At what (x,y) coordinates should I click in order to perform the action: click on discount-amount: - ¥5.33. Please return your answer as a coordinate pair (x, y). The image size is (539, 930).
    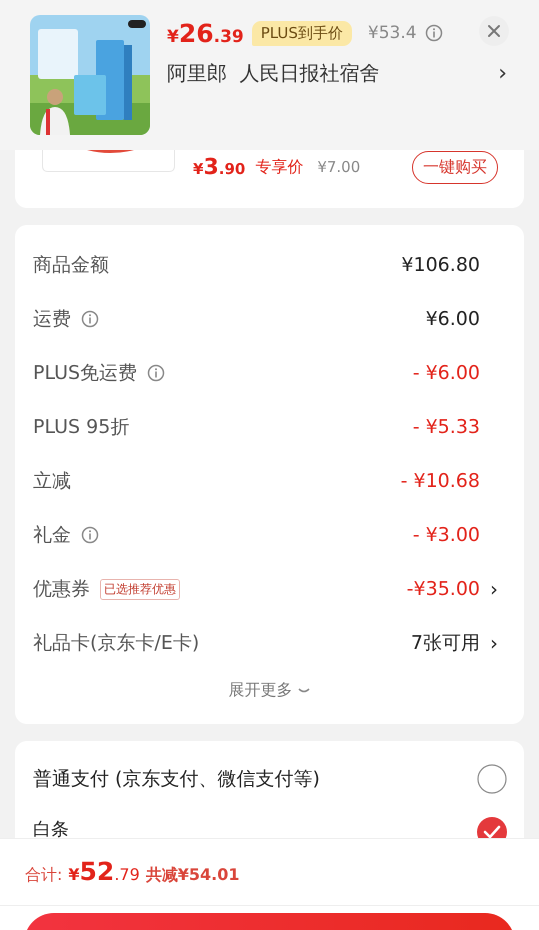
    Looking at the image, I should click on (446, 427).